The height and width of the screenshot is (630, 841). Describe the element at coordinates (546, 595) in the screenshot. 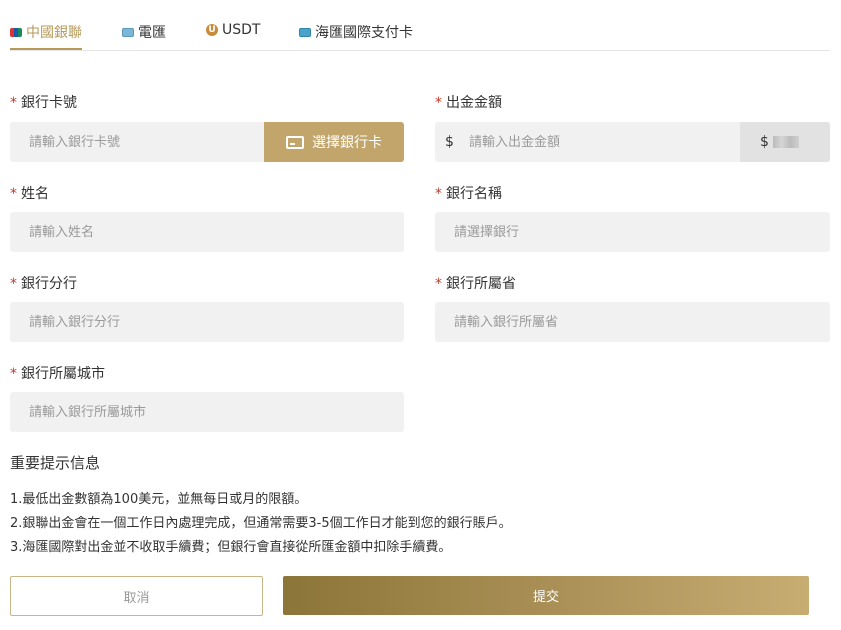

I see `submit-button: 提交` at that location.